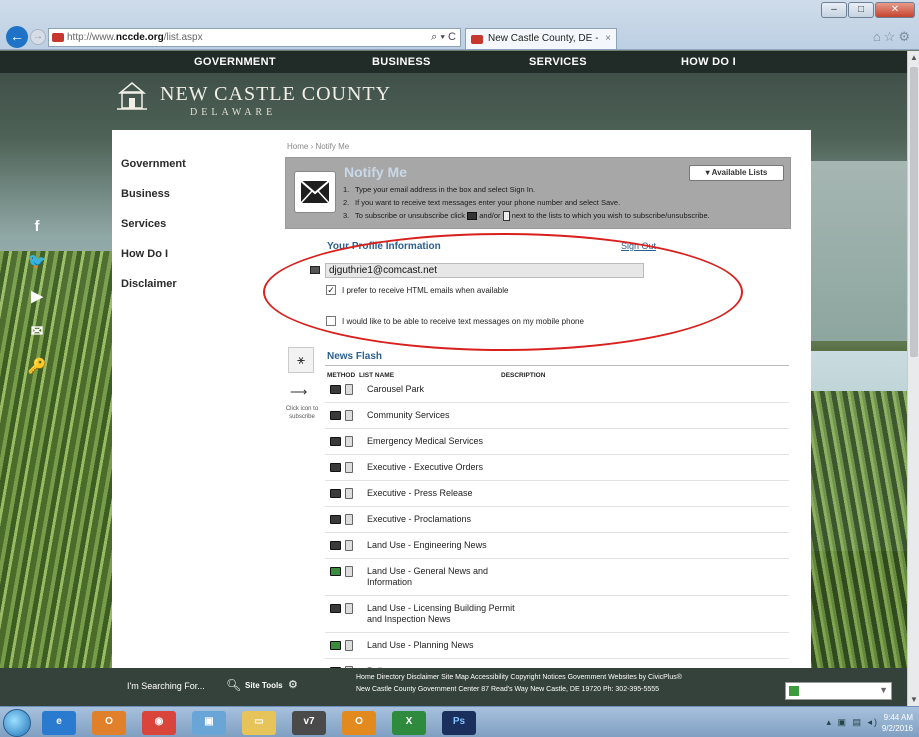 The image size is (919, 737). Describe the element at coordinates (37, 367) in the screenshot. I see `key-icon: 🔑` at that location.